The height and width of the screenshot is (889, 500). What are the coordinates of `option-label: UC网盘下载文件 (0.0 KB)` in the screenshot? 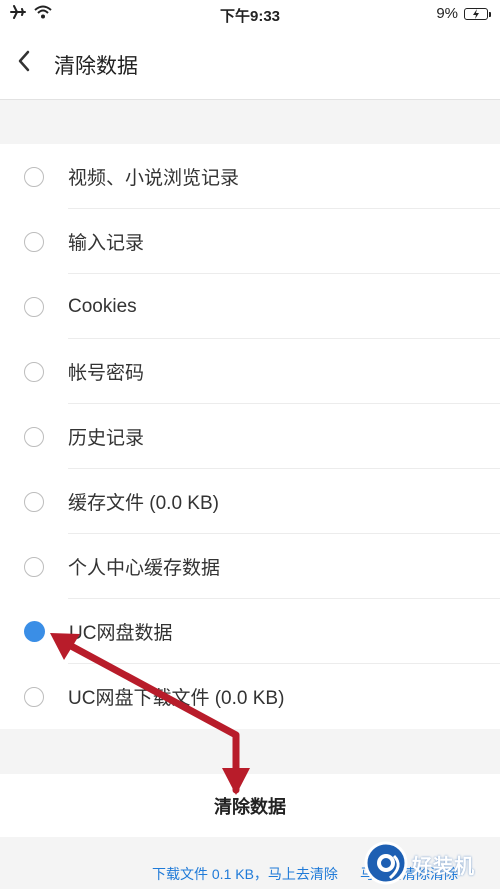 It's located at (176, 698).